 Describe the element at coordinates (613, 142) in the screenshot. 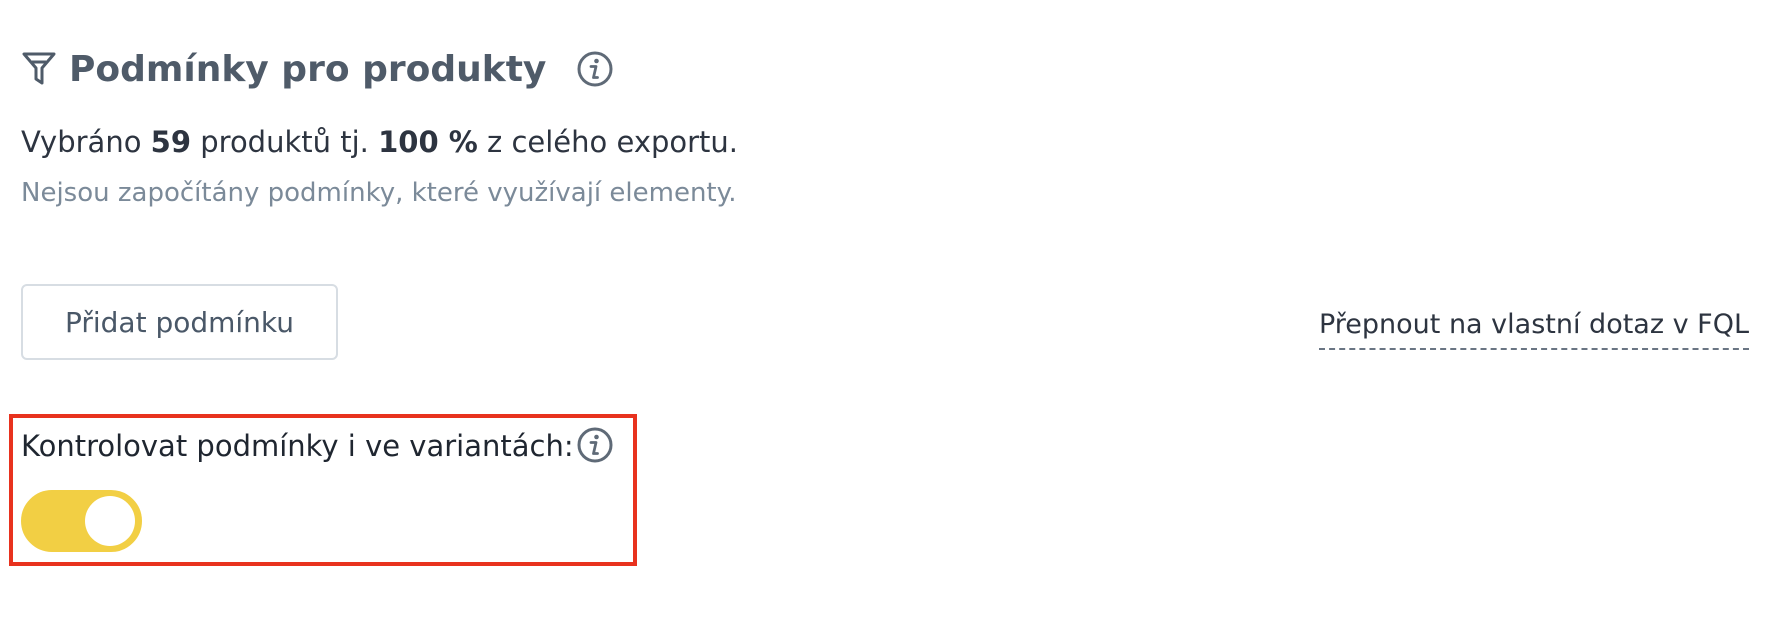

I see `summary-suffix: z celého exportu.` at that location.